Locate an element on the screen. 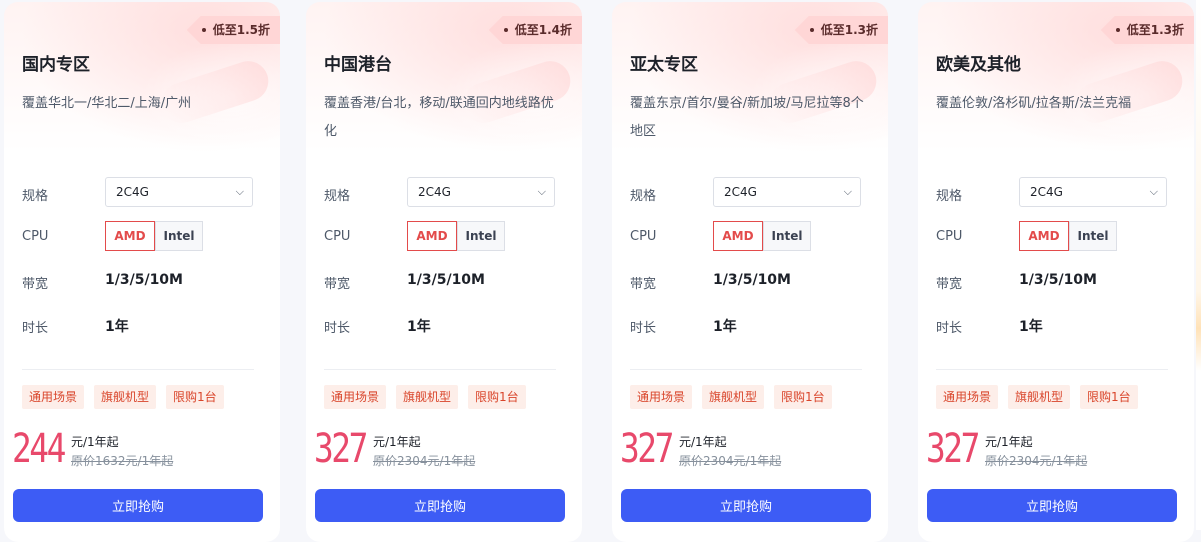 Image resolution: width=1201 pixels, height=542 pixels. card-description: 覆盖东京/首尔/曼谷/新加坡/马尼拉等8个地区 is located at coordinates (747, 117).